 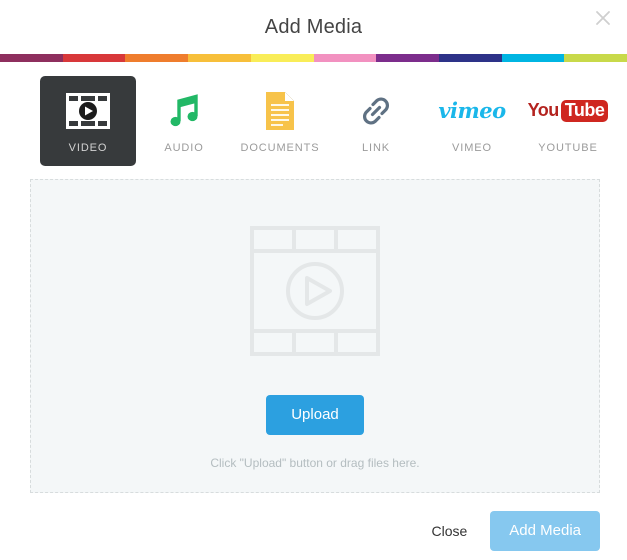 I want to click on youtube-logo: You Tube, so click(x=568, y=111).